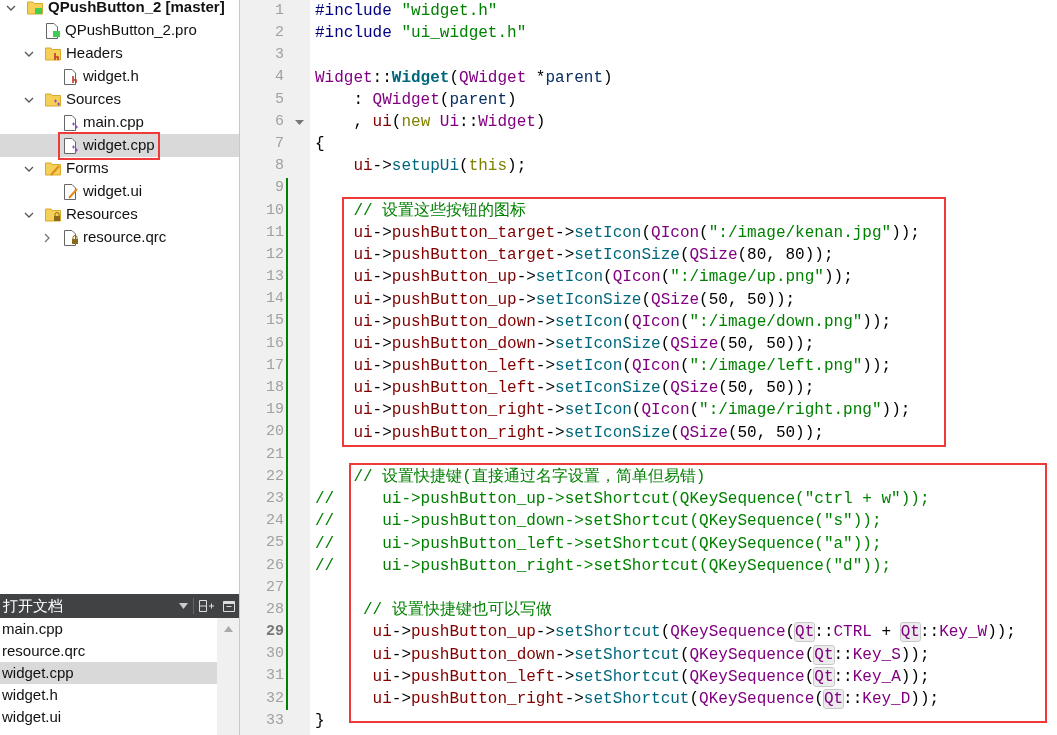  What do you see at coordinates (463, 78) in the screenshot?
I see `code-line: Widget::Widget(QWidget *parent)` at bounding box center [463, 78].